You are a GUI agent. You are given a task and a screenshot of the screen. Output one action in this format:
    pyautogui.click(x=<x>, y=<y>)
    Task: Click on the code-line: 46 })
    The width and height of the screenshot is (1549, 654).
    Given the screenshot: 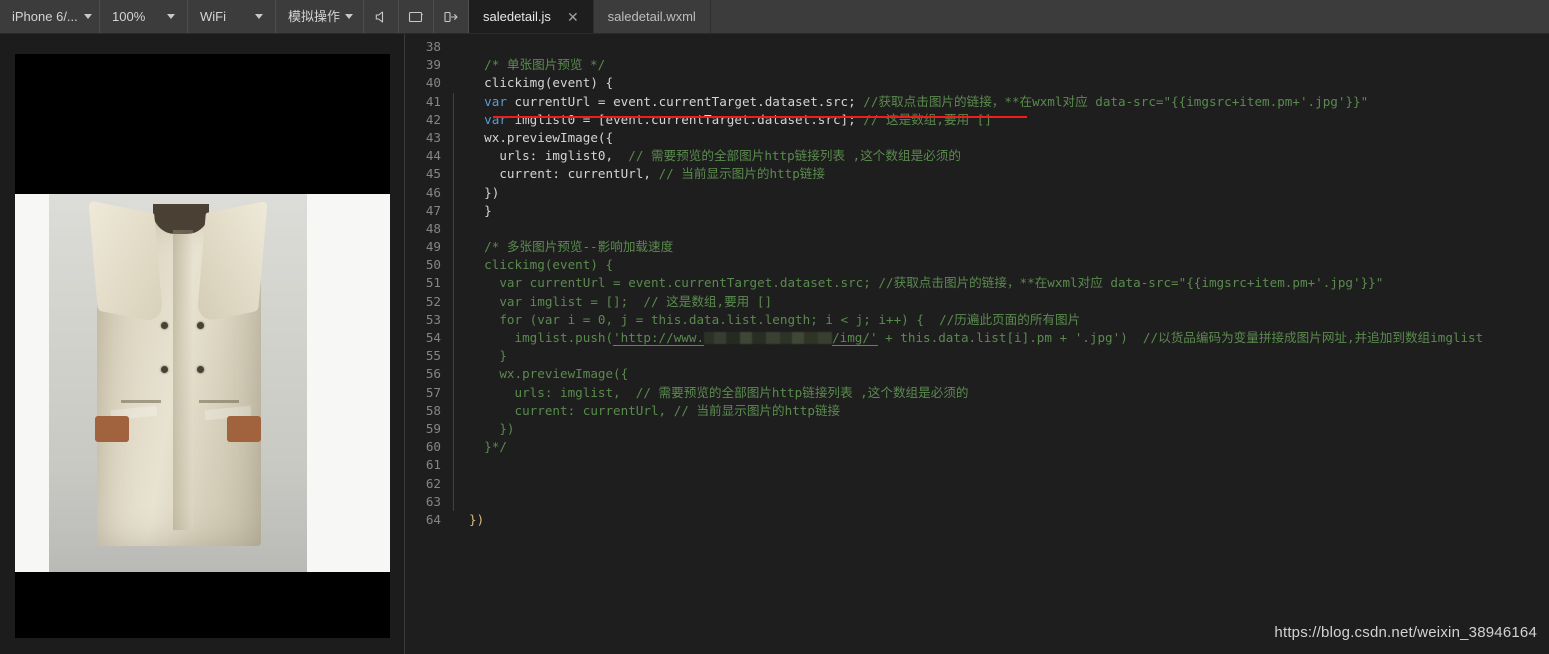 What is the action you would take?
    pyautogui.click(x=977, y=192)
    